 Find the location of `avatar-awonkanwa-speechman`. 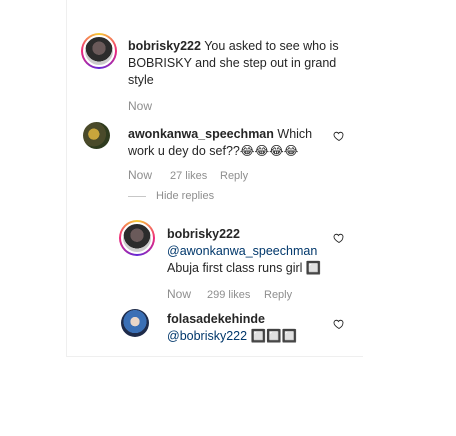

avatar-awonkanwa-speechman is located at coordinates (96, 135).